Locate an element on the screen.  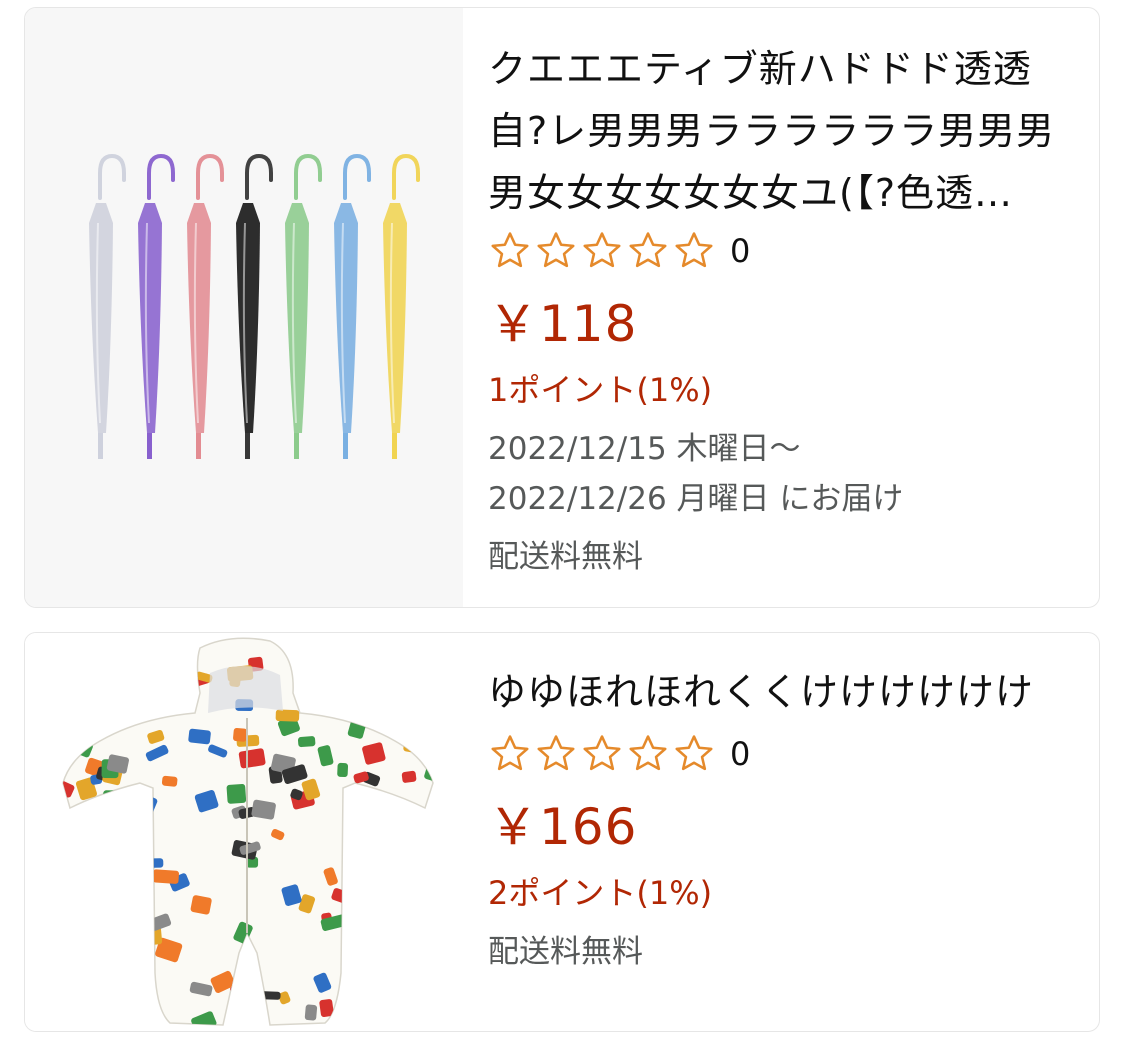
product-points: 1ポイント(1%) is located at coordinates (600, 390).